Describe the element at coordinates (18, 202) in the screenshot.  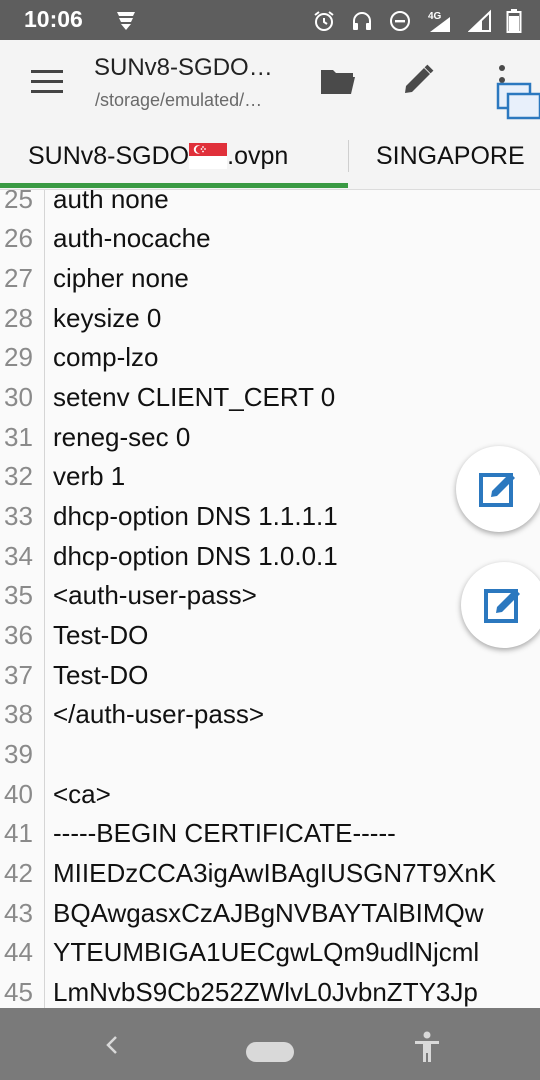
I see `line-number: 25` at that location.